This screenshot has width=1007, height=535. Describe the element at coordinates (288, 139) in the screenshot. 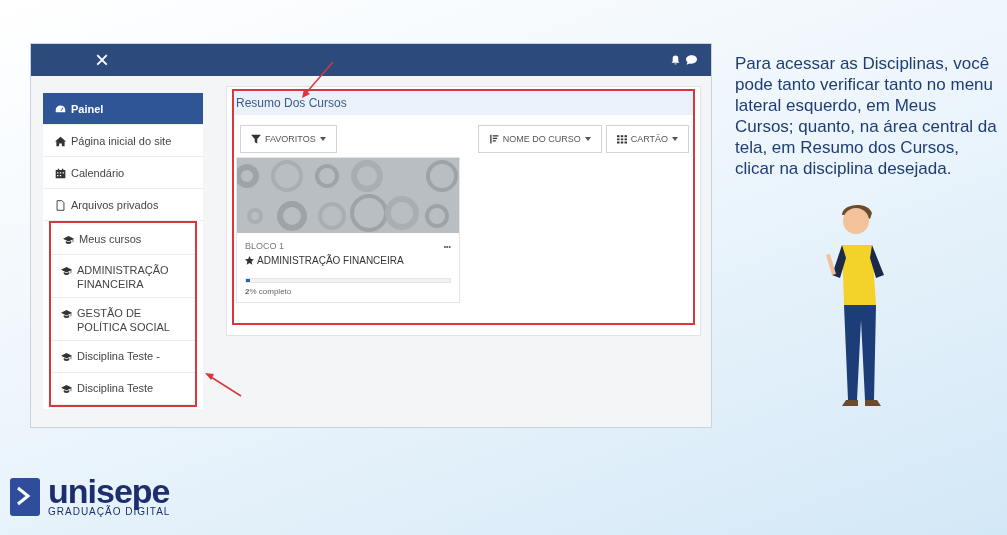

I see `dropdown-button: FAVORITOS` at that location.